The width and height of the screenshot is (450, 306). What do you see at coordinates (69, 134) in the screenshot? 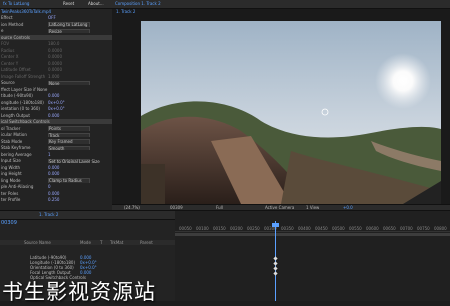
I see `effect-property-dropdown: Track` at bounding box center [69, 134].